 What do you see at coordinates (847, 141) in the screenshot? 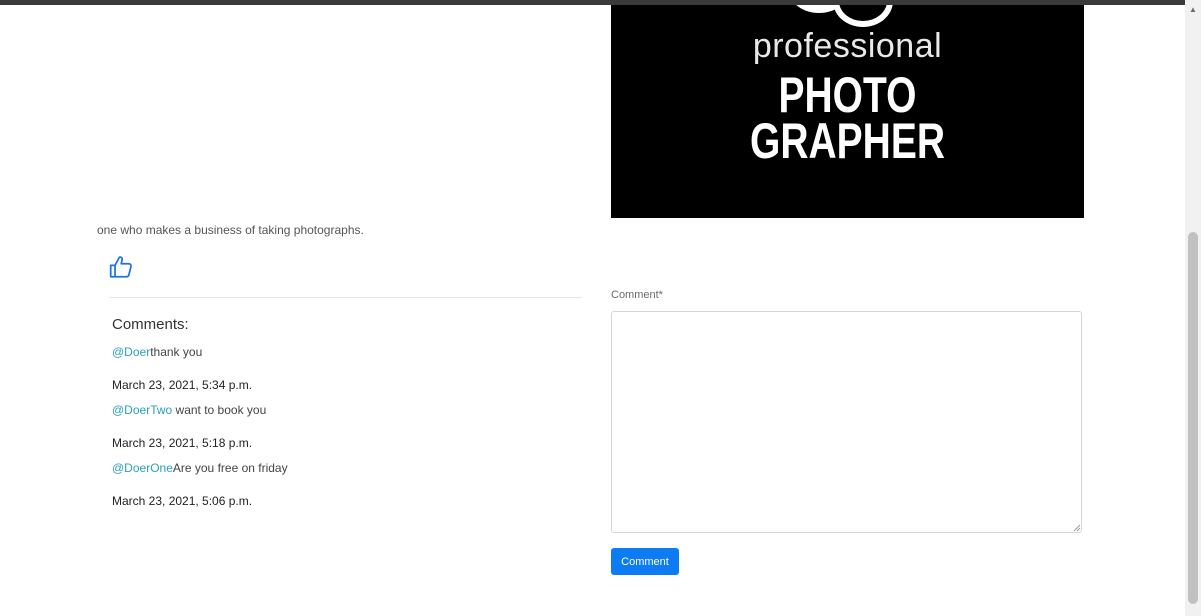
I see `image-text-line3: GRAPHER` at bounding box center [847, 141].